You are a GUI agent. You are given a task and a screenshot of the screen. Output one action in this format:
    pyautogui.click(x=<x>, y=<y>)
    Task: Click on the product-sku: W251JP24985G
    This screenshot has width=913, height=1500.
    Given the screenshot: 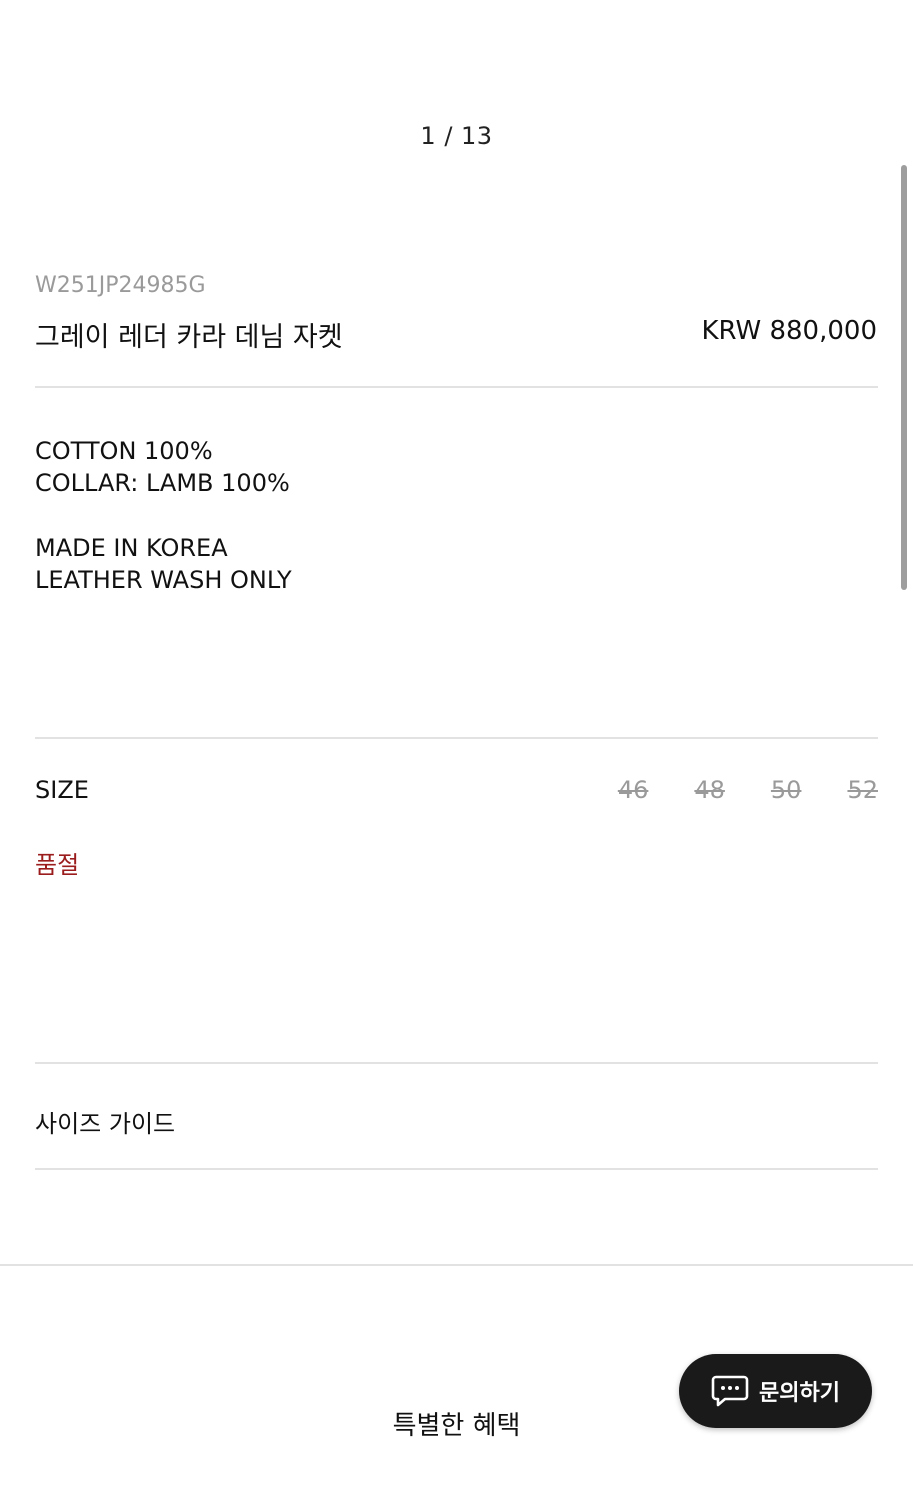 What is the action you would take?
    pyautogui.click(x=120, y=285)
    